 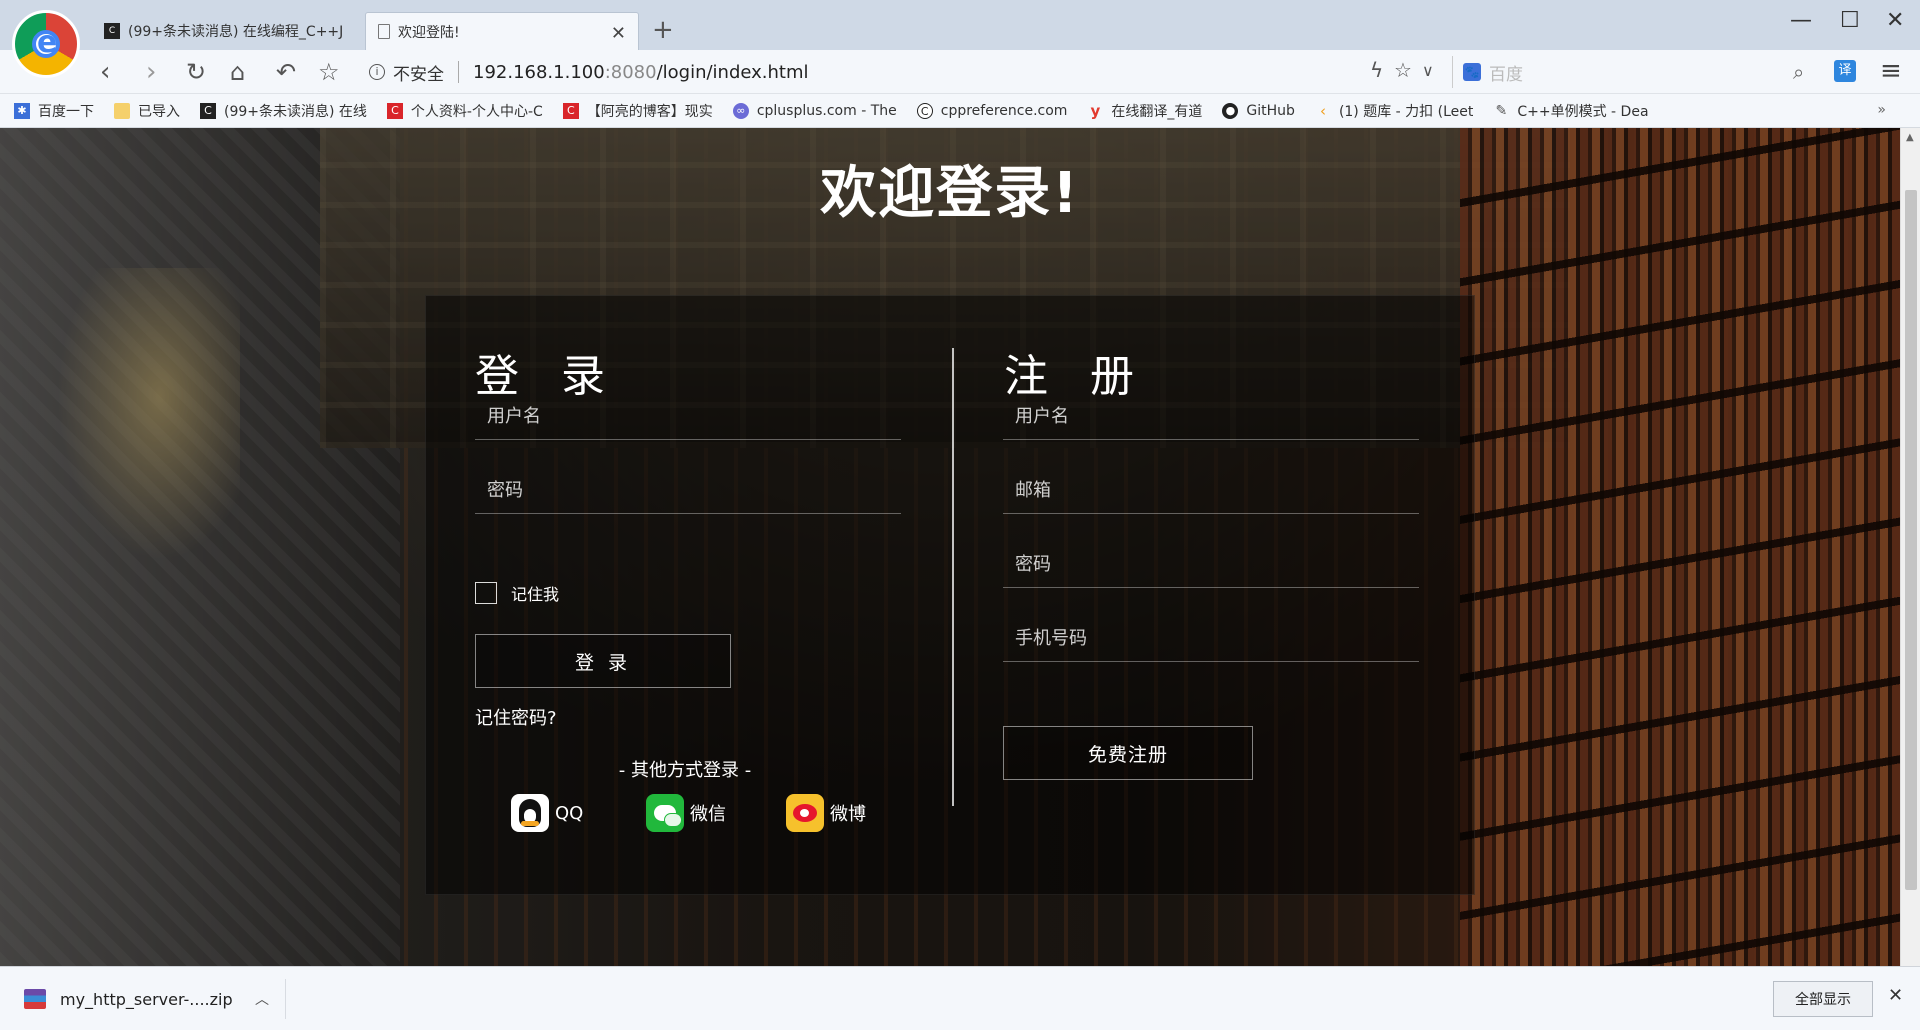 What do you see at coordinates (1622, 72) in the screenshot?
I see `search-box: 🐾 百度` at bounding box center [1622, 72].